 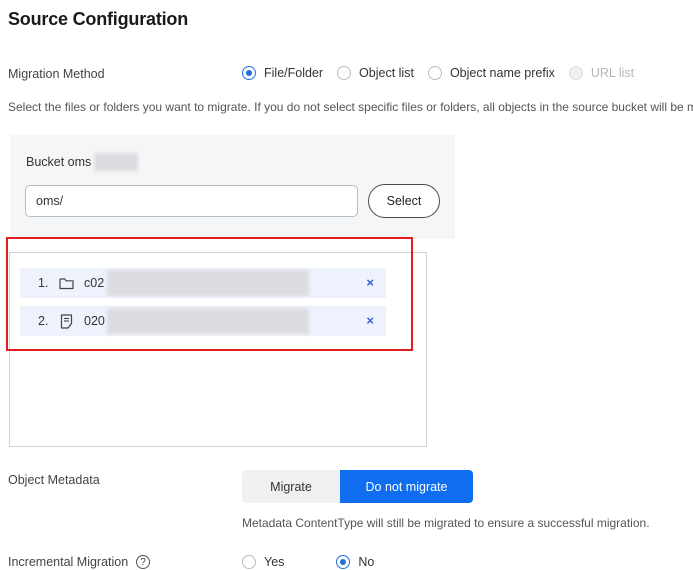 I want to click on bucket-label: Bucket oms, so click(x=59, y=162).